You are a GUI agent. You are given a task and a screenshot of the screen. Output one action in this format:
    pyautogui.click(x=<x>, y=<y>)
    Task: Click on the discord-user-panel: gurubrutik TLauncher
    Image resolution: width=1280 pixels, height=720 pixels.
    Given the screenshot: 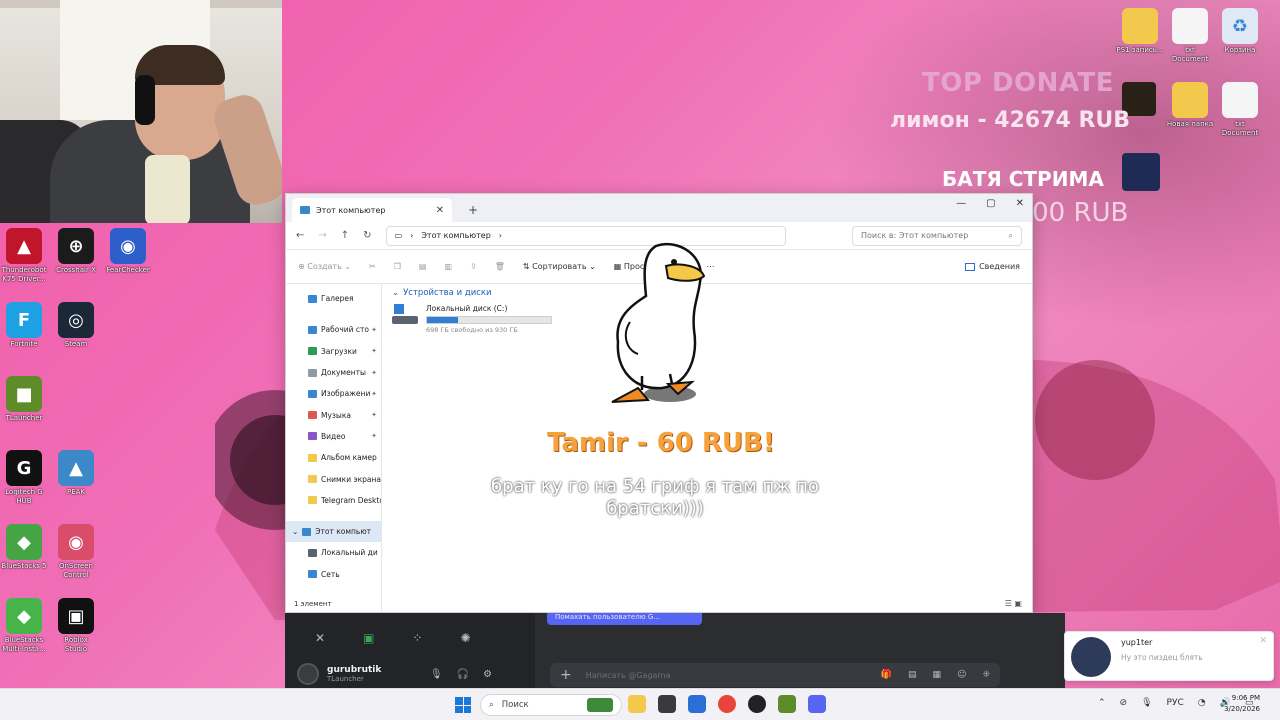 What is the action you would take?
    pyautogui.click(x=339, y=674)
    